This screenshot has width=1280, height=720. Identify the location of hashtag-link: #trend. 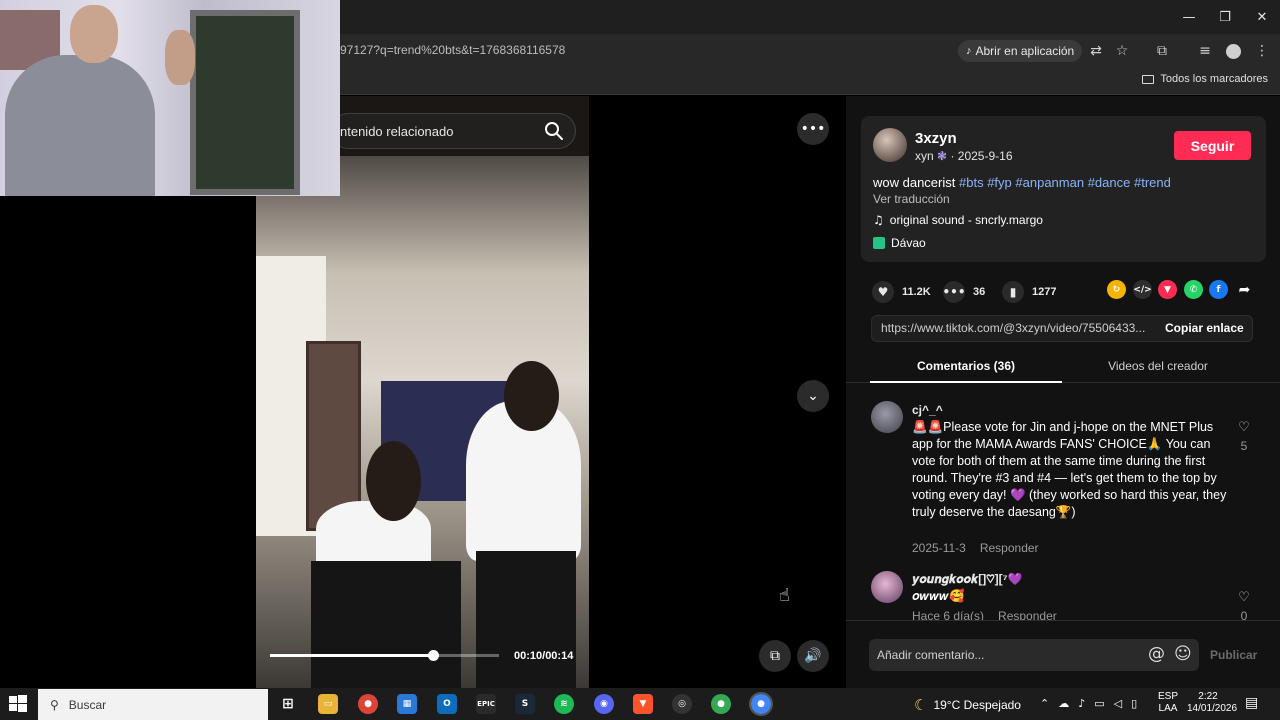
(1152, 182).